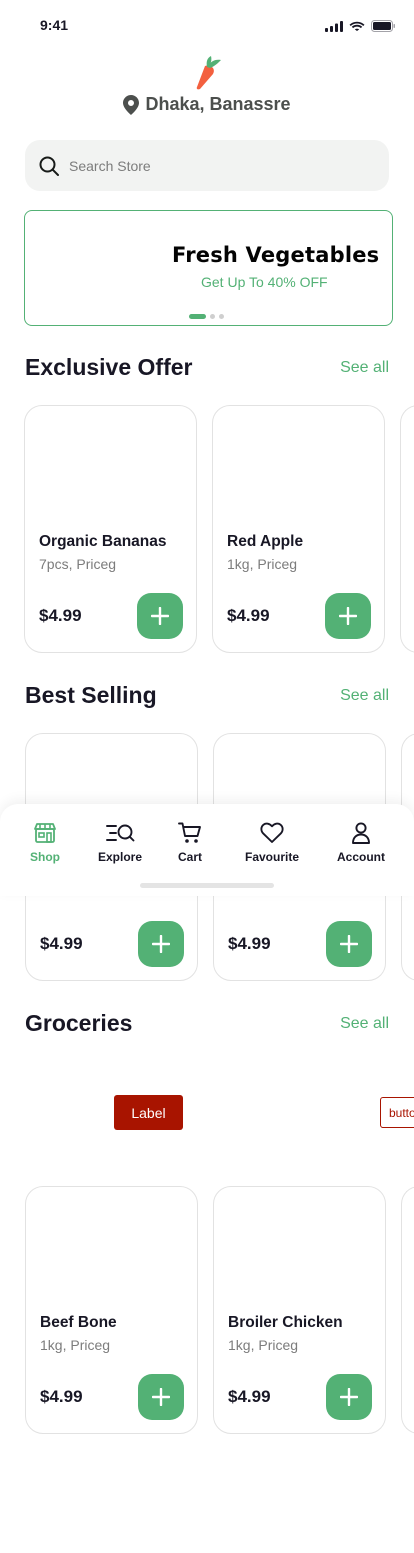 The height and width of the screenshot is (1553, 414). What do you see at coordinates (103, 541) in the screenshot?
I see `product-name: Organic Bananas` at bounding box center [103, 541].